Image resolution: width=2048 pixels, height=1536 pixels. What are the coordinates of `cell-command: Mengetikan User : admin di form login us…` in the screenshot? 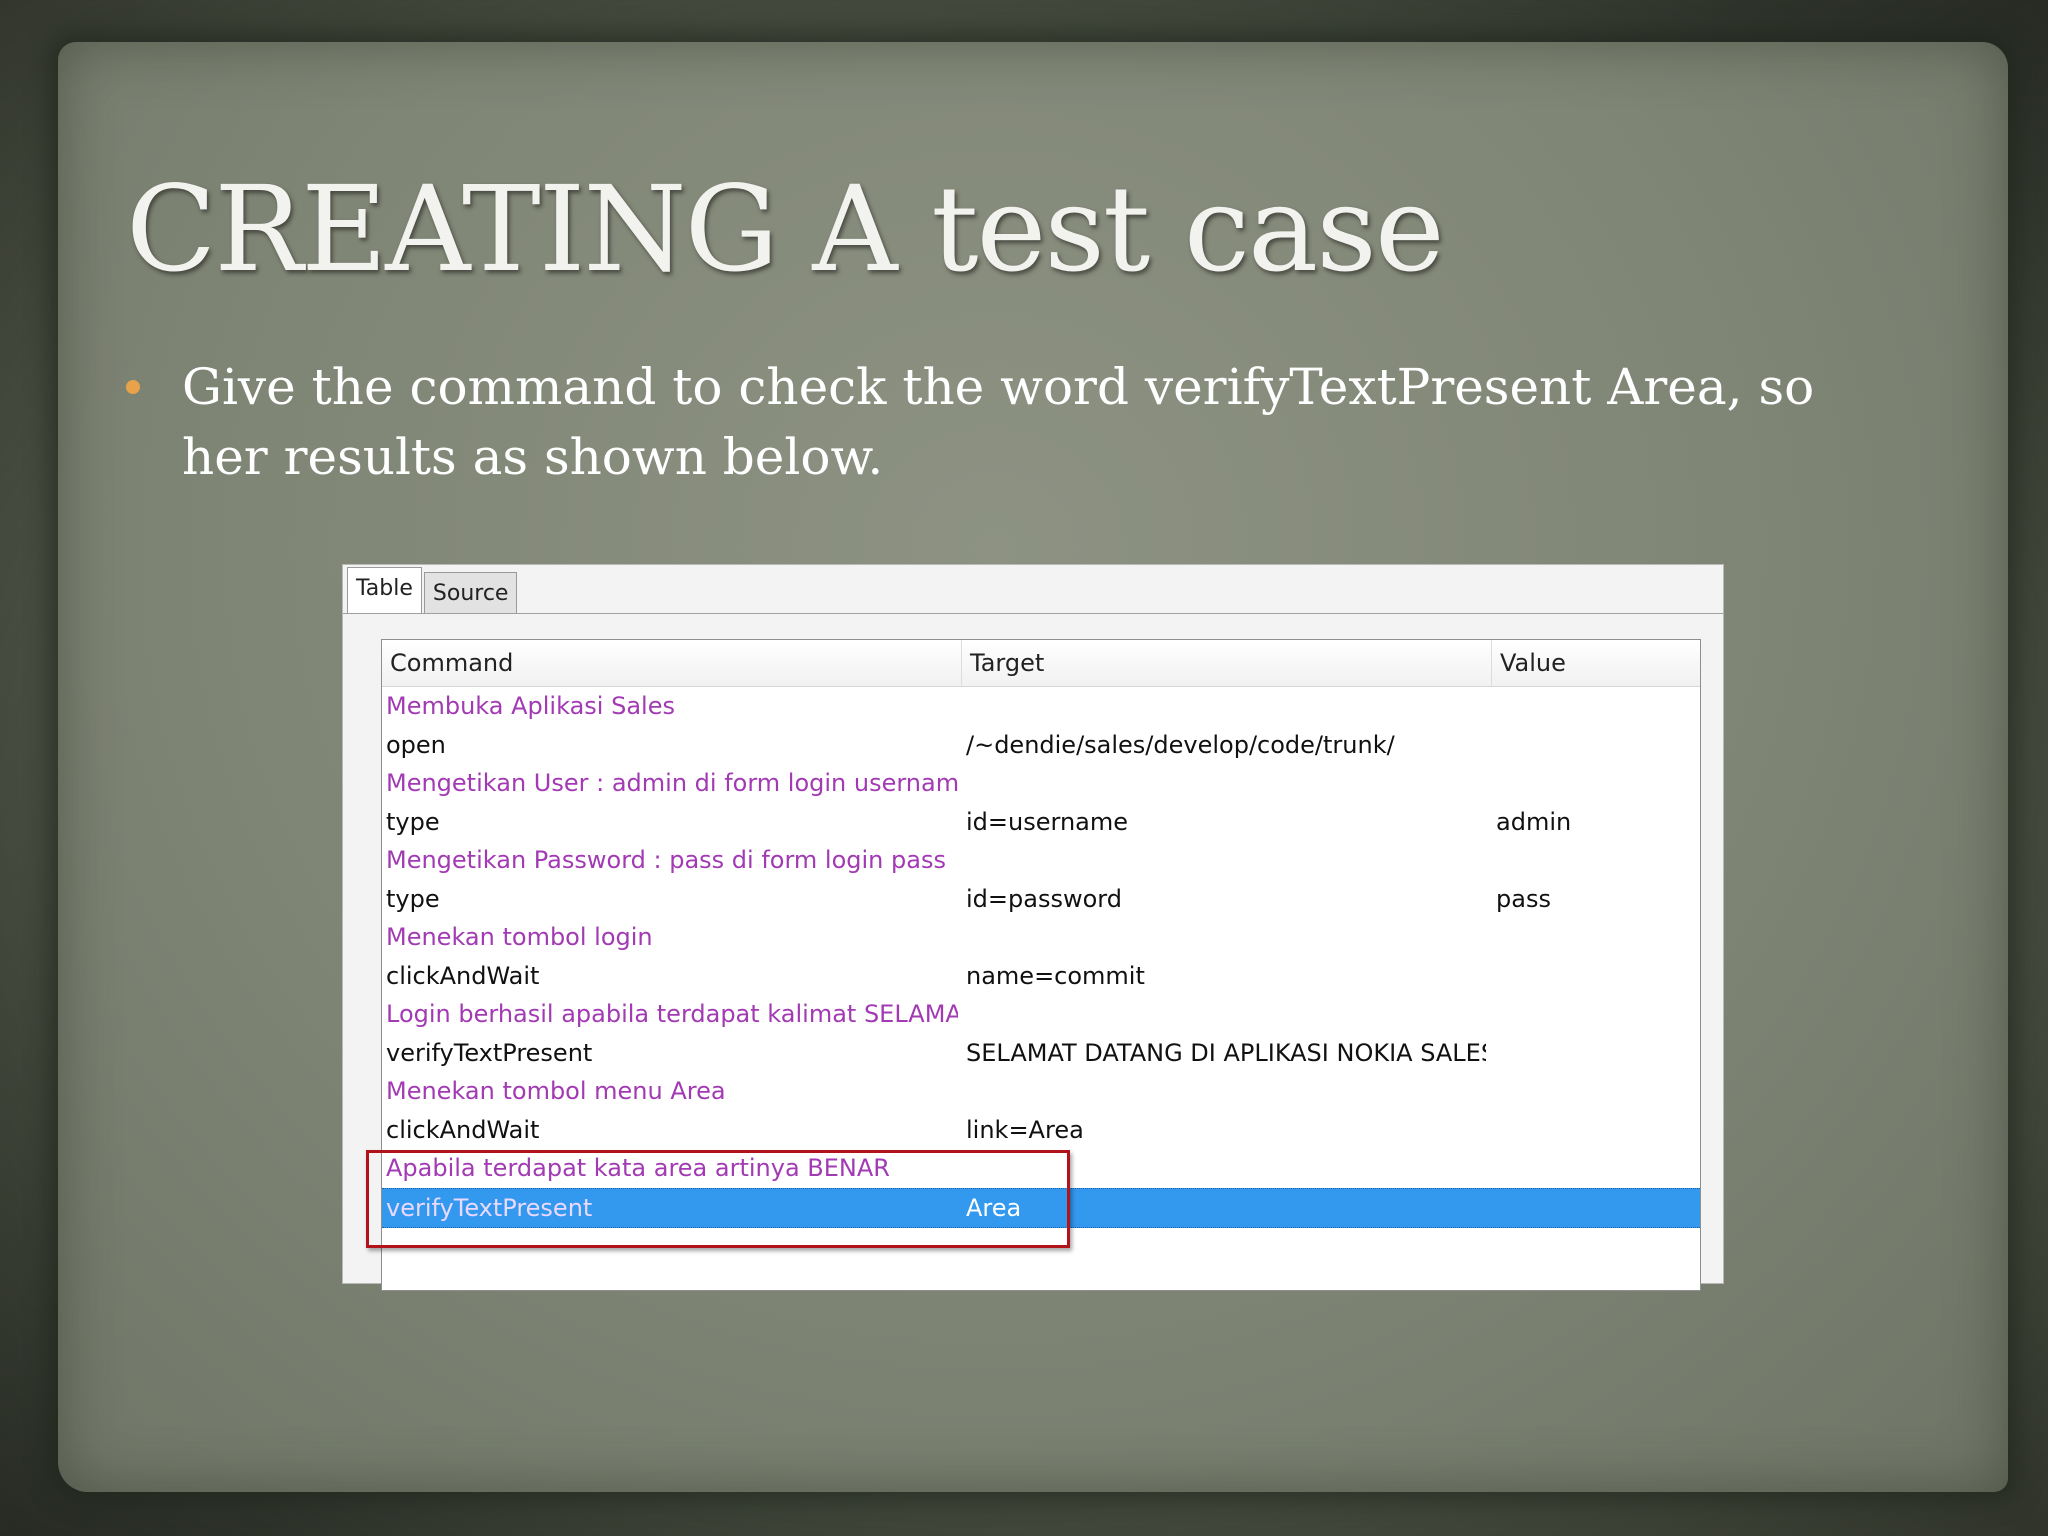 It's located at (672, 783).